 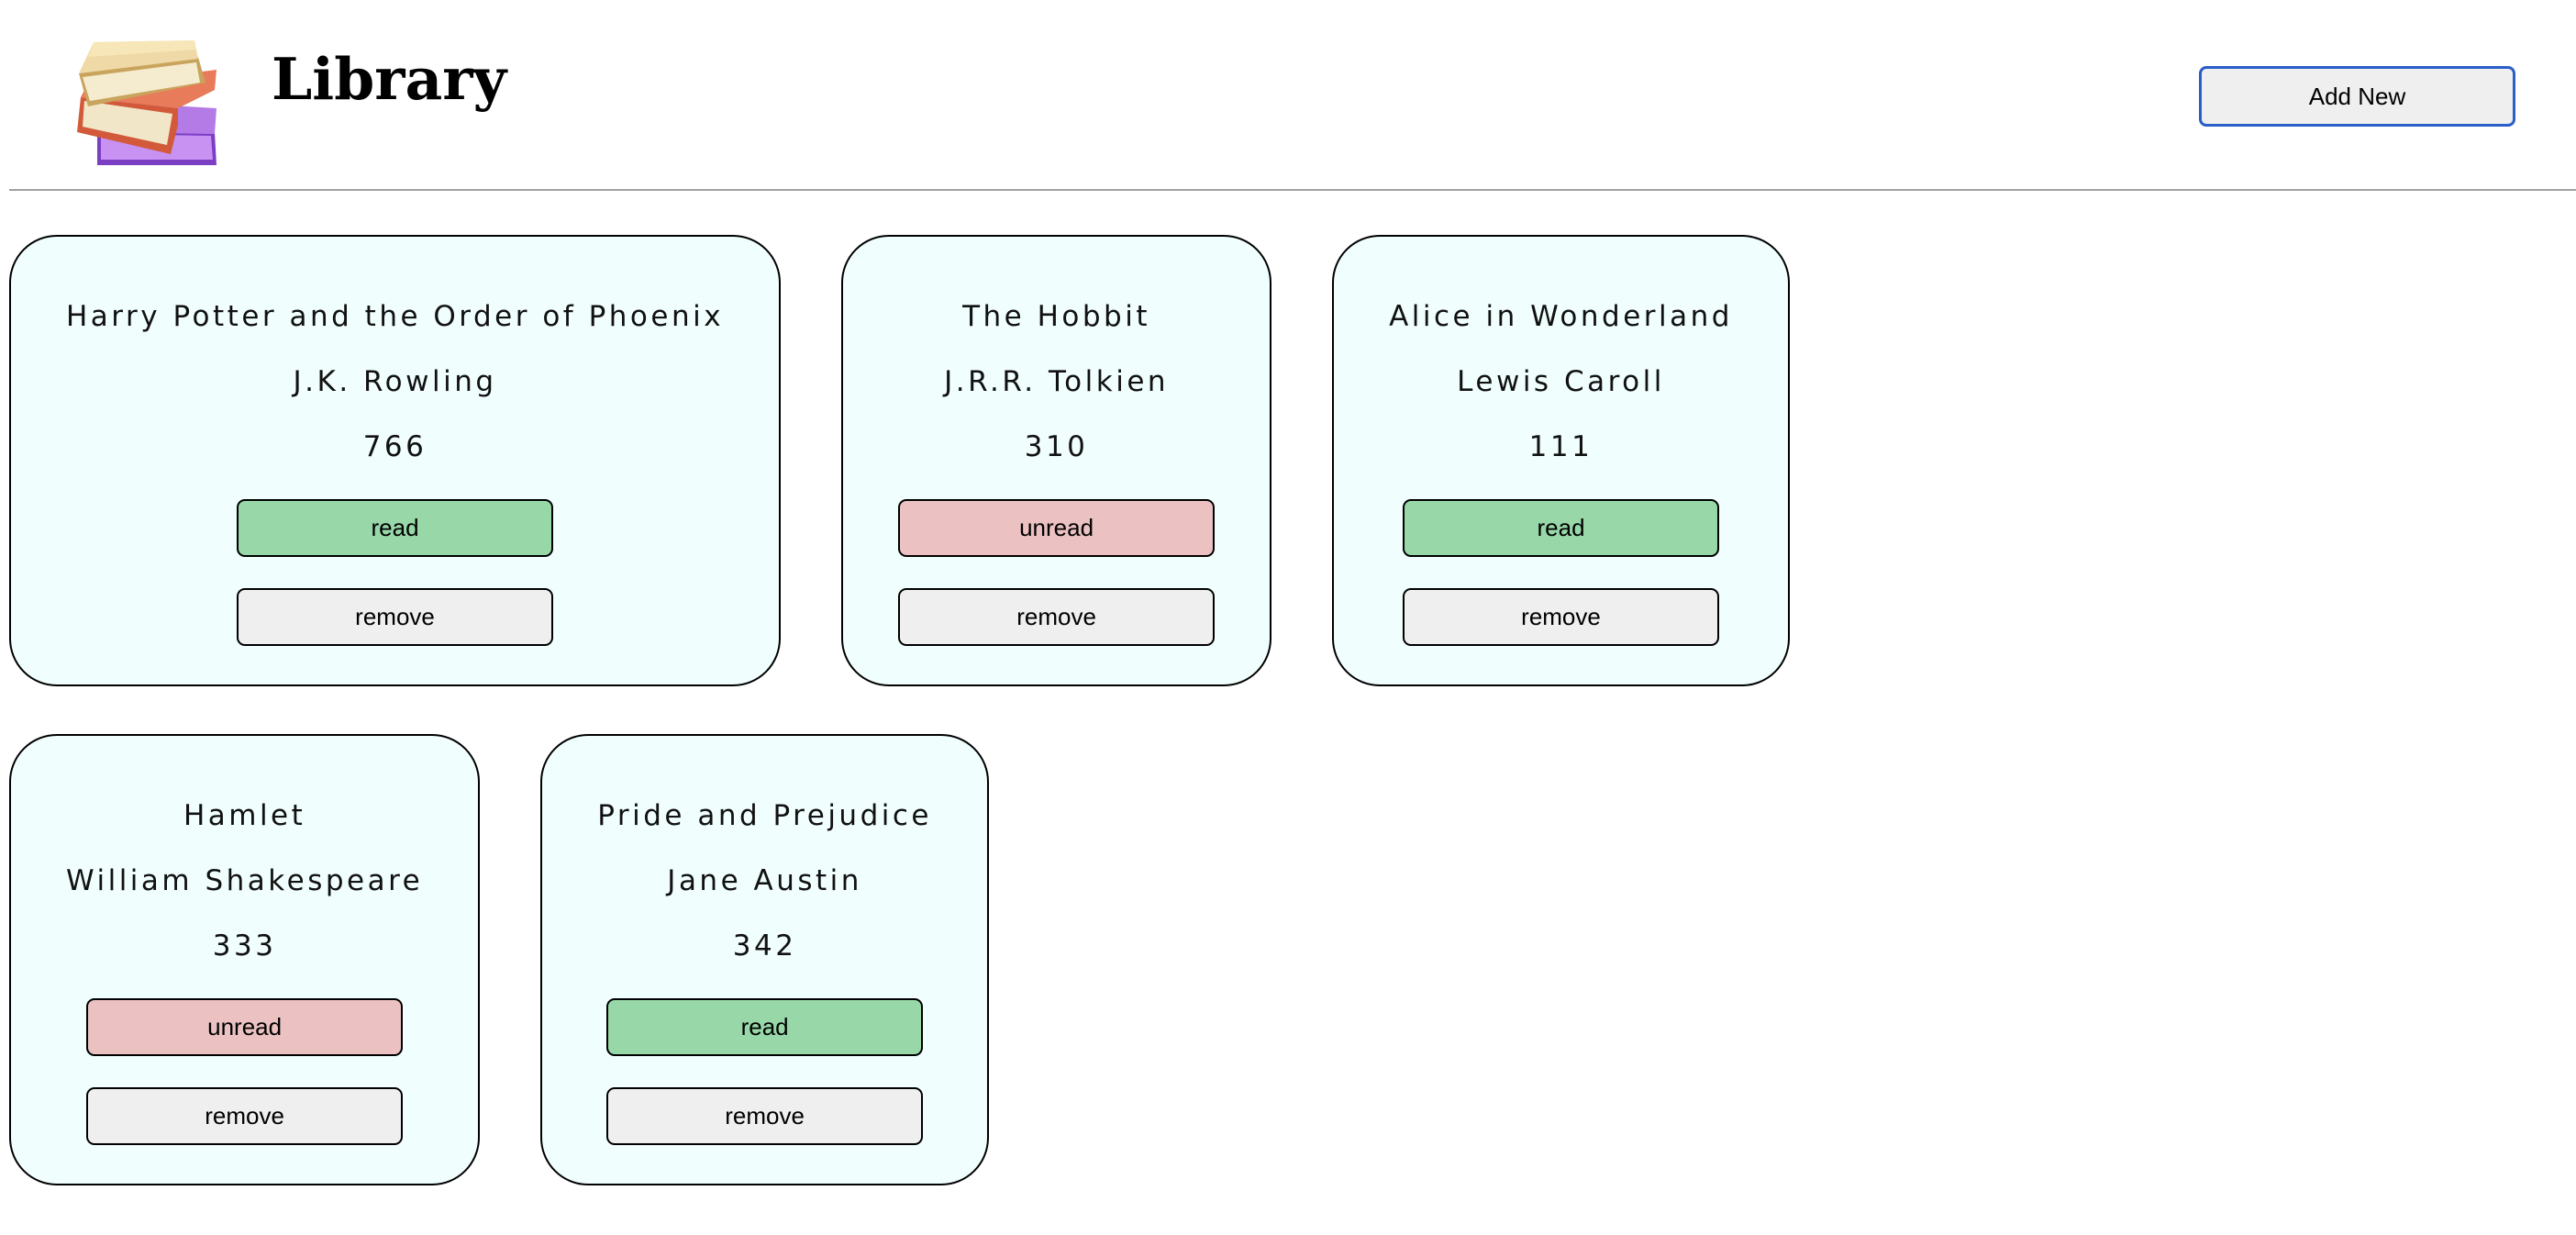 What do you see at coordinates (148, 105) in the screenshot?
I see `books-stack-icon` at bounding box center [148, 105].